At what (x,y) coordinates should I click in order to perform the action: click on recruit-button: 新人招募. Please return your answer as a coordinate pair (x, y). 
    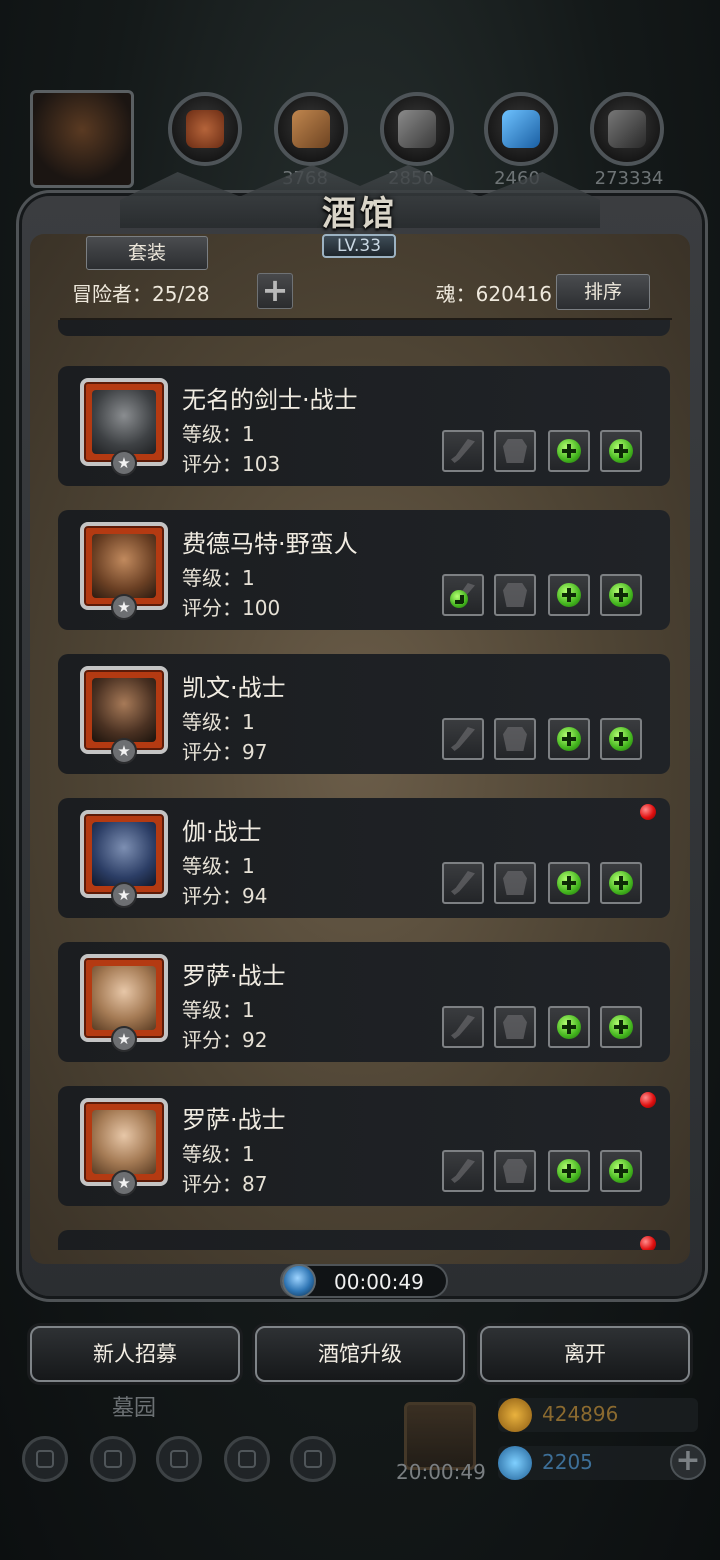
    Looking at the image, I should click on (135, 1354).